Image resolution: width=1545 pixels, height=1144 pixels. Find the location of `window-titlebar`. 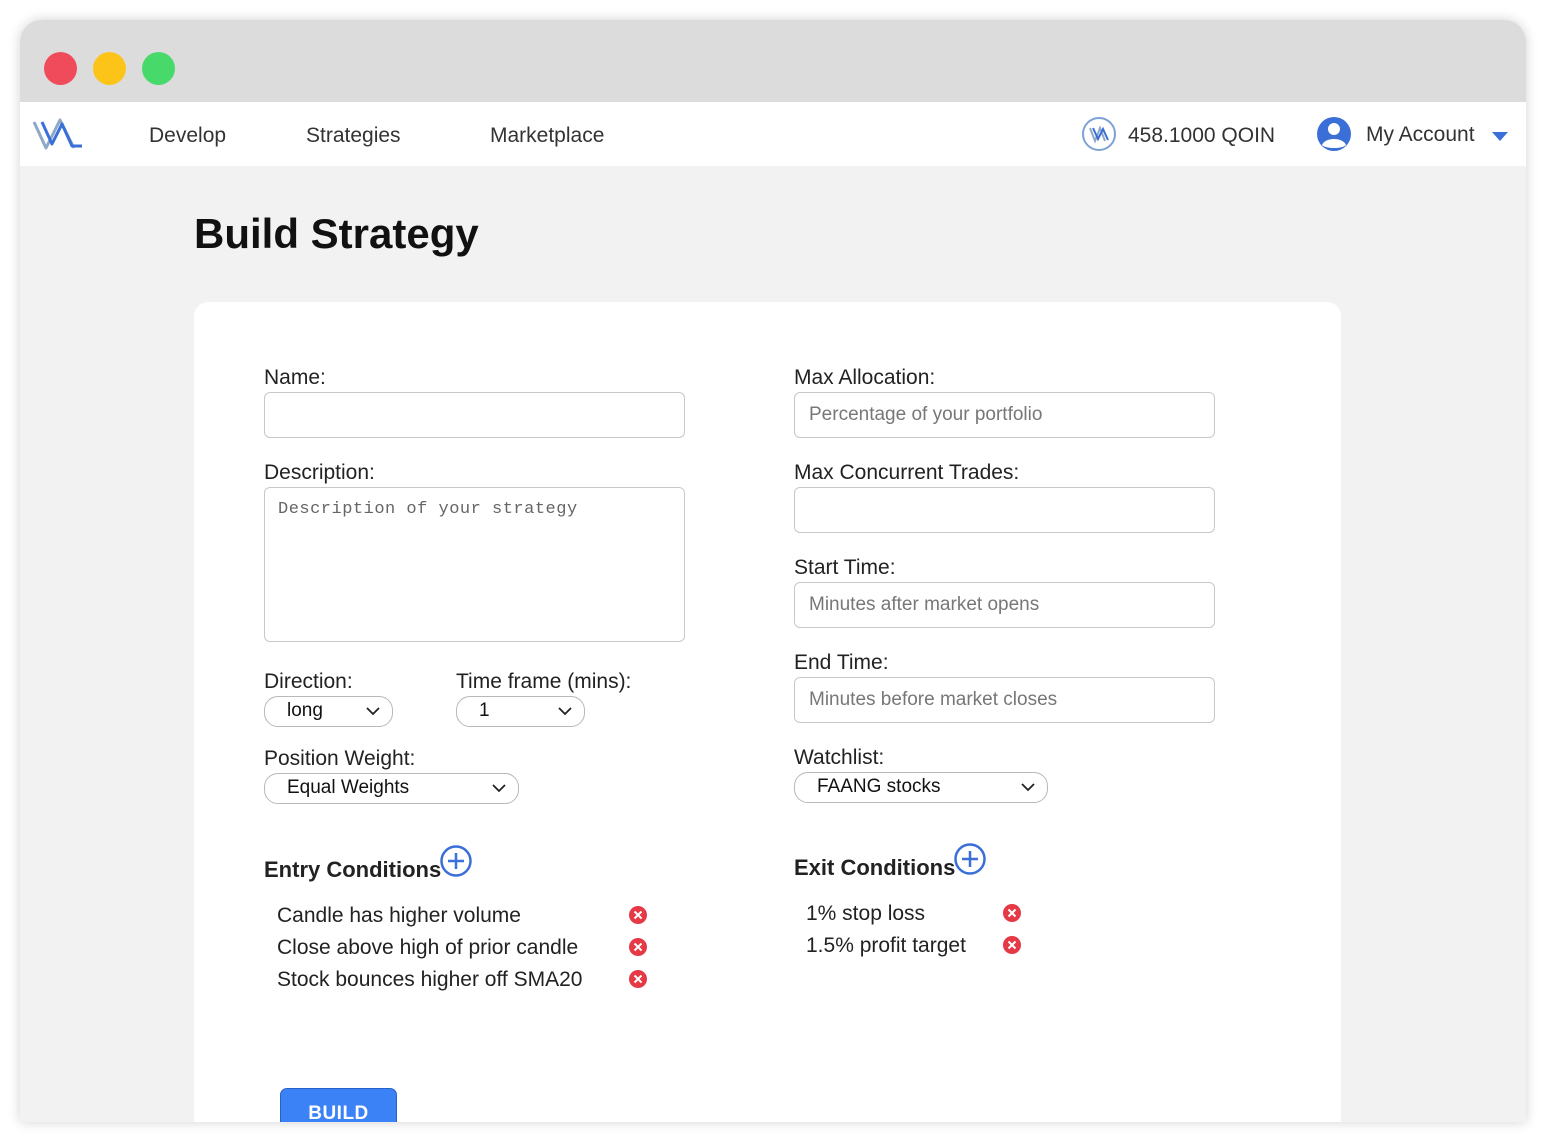

window-titlebar is located at coordinates (773, 61).